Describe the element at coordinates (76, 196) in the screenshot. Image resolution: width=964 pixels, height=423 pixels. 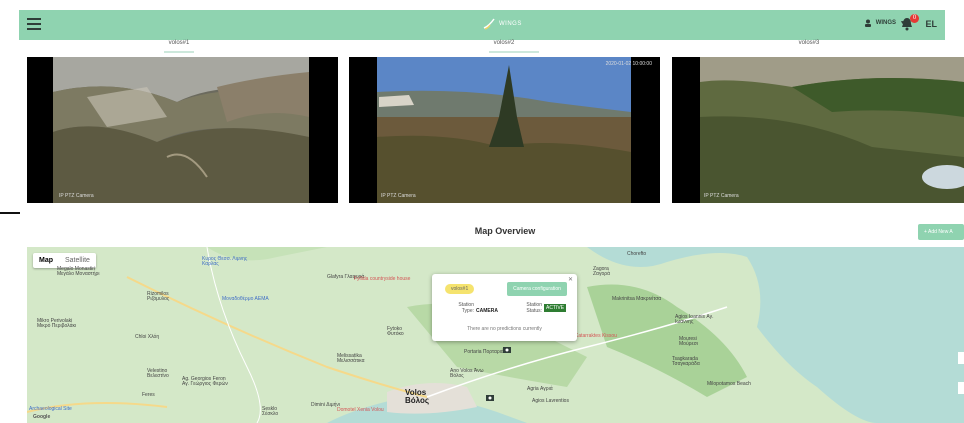
I see `camera-label-1: IP PTZ Camera` at that location.